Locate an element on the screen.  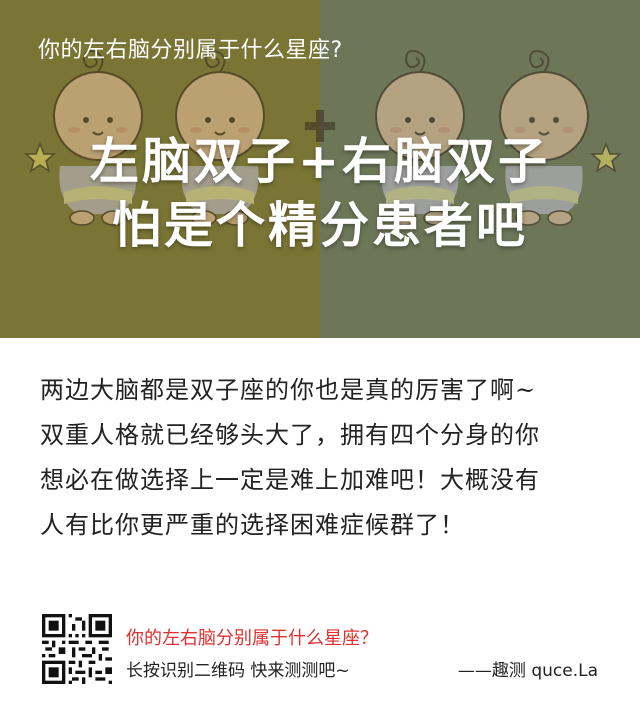
qr-code-icon is located at coordinates (77, 649).